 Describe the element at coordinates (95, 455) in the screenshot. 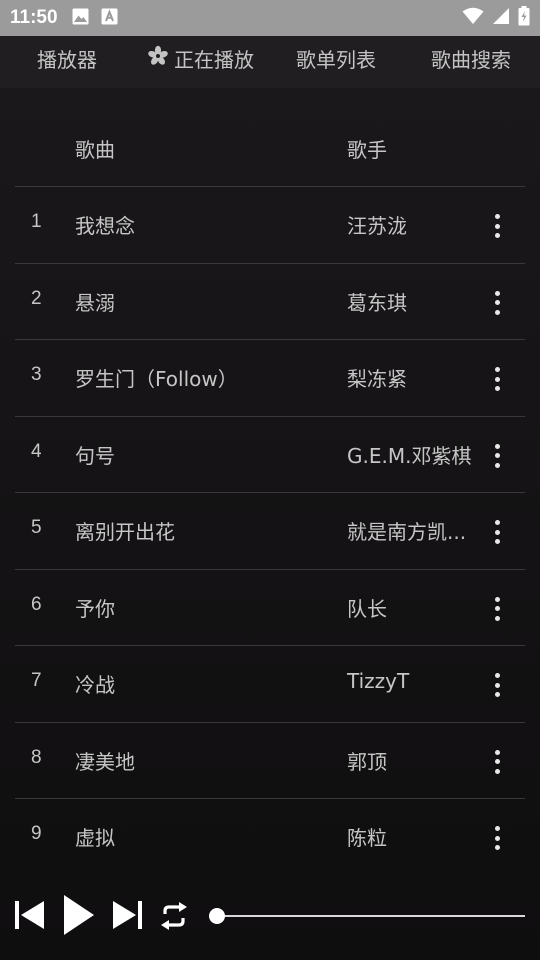

I see `row-song-title: 句号` at that location.